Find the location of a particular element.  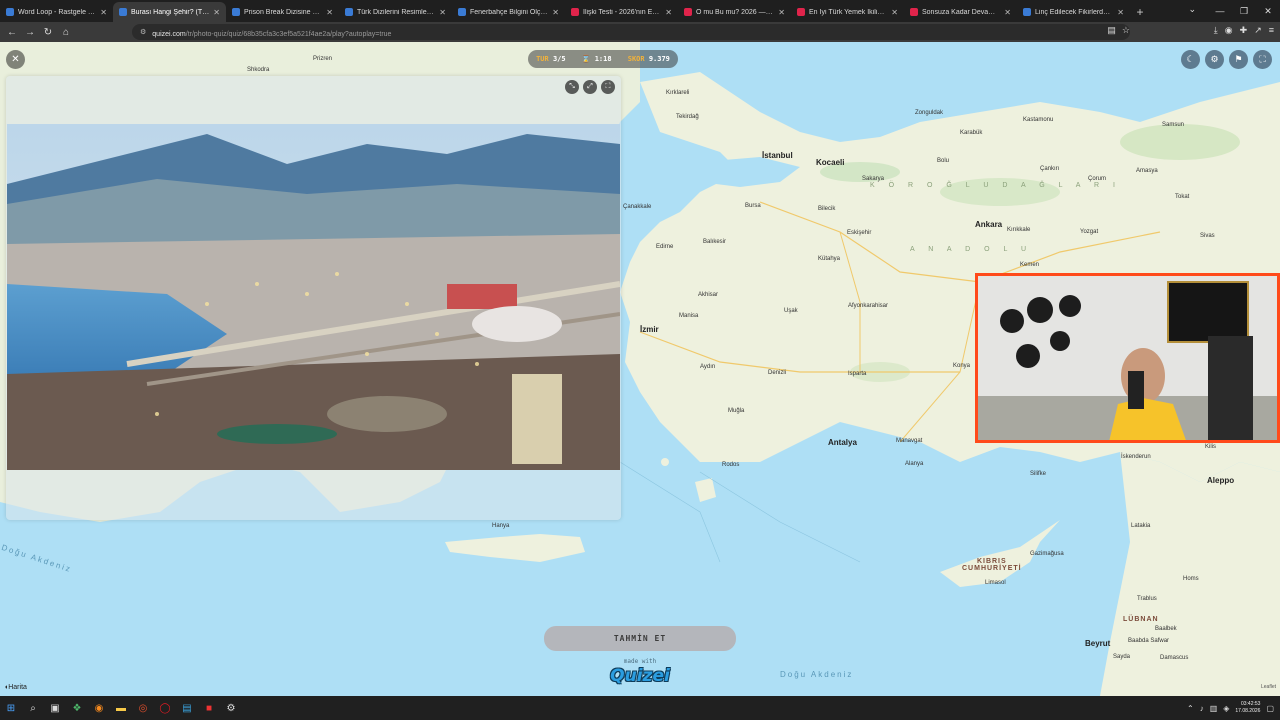

settings-gear-icon: ⚙ is located at coordinates (1214, 59).